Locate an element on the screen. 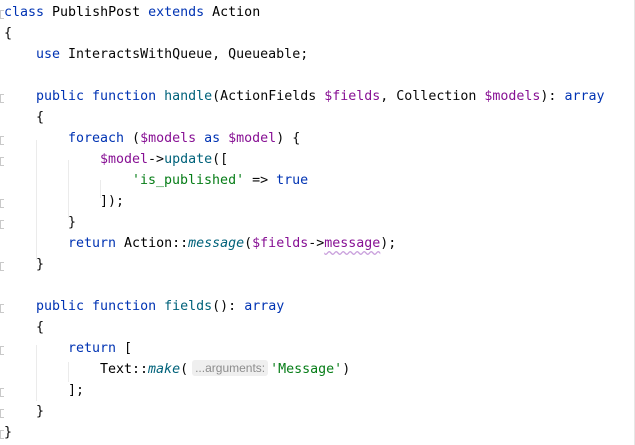 This screenshot has width=635, height=445. property: message is located at coordinates (352, 243).